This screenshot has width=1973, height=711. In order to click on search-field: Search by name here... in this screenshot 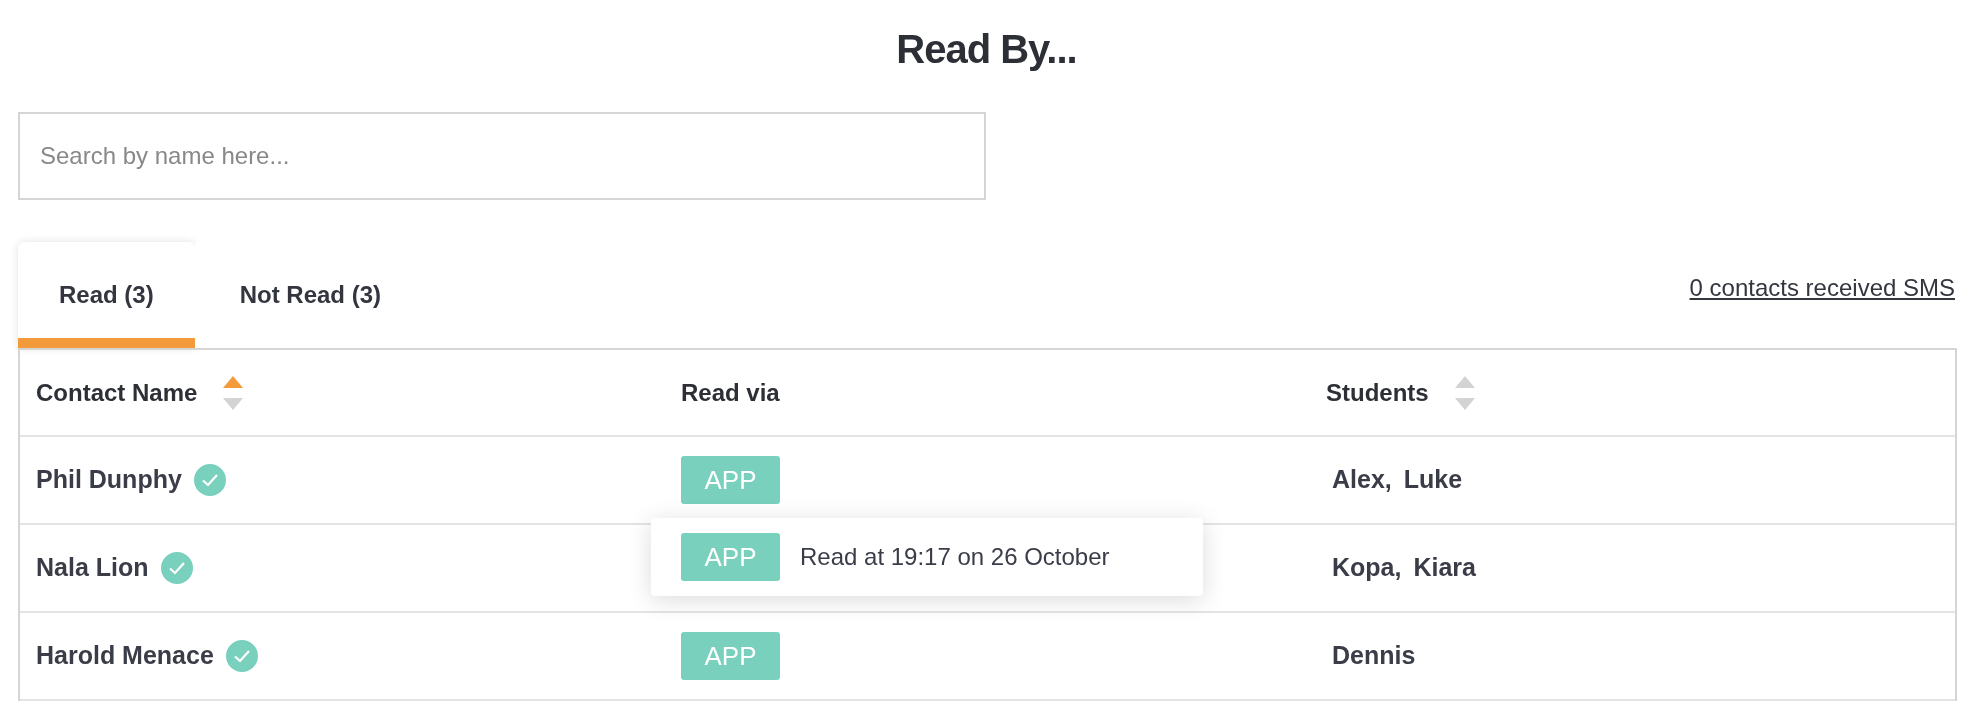, I will do `click(502, 156)`.